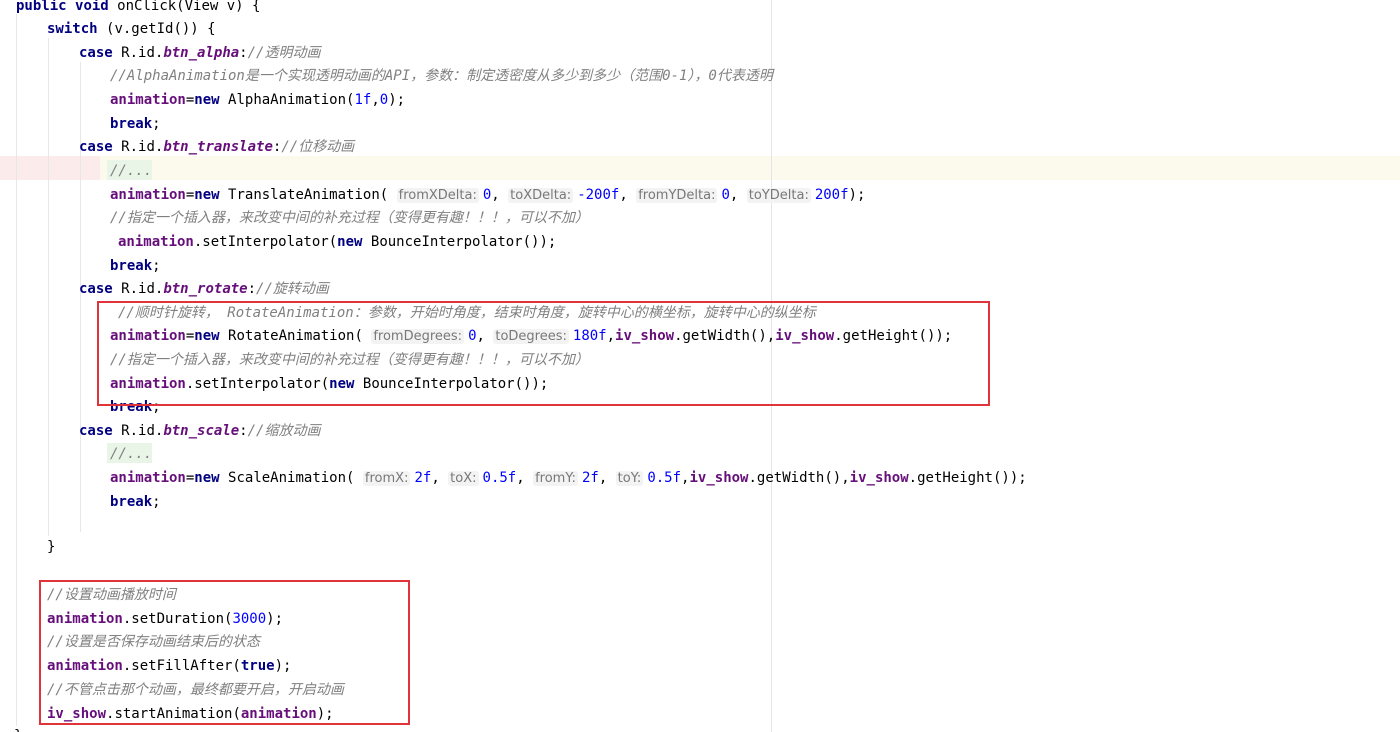  What do you see at coordinates (543, 353) in the screenshot?
I see `rotate-highlight-box` at bounding box center [543, 353].